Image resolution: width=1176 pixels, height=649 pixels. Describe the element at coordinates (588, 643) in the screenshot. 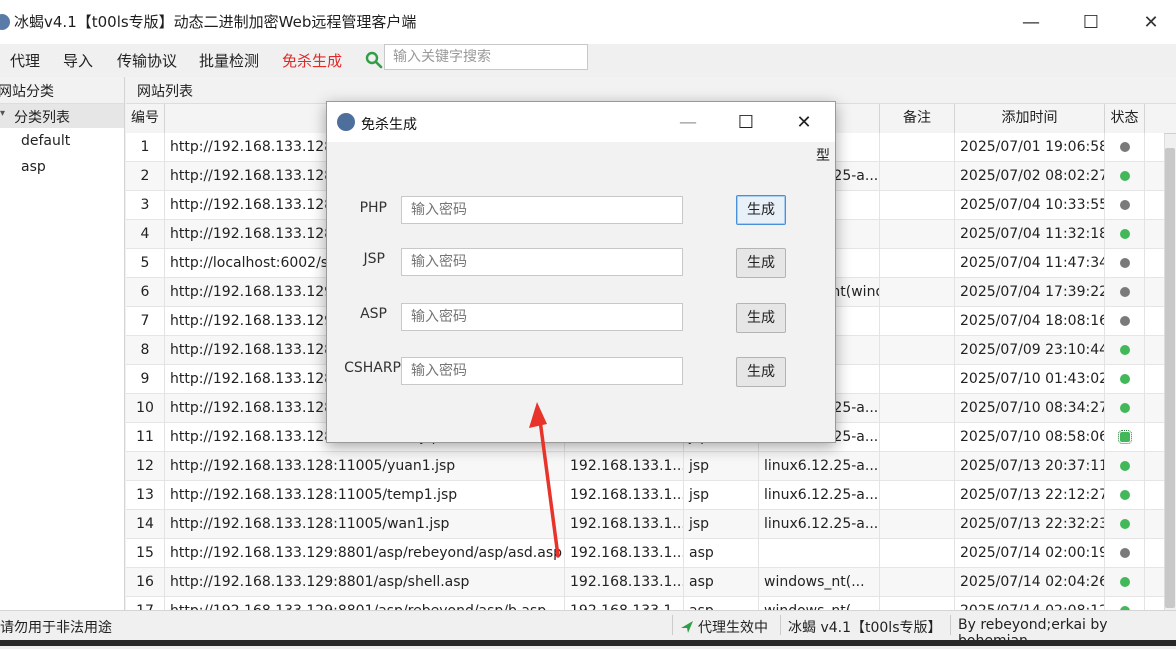

I see `taskbar-strip` at that location.